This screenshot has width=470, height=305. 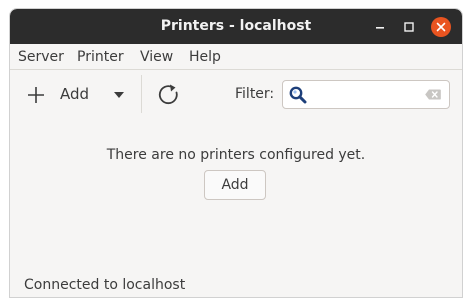 I want to click on filter-label: Filter:, so click(x=255, y=94).